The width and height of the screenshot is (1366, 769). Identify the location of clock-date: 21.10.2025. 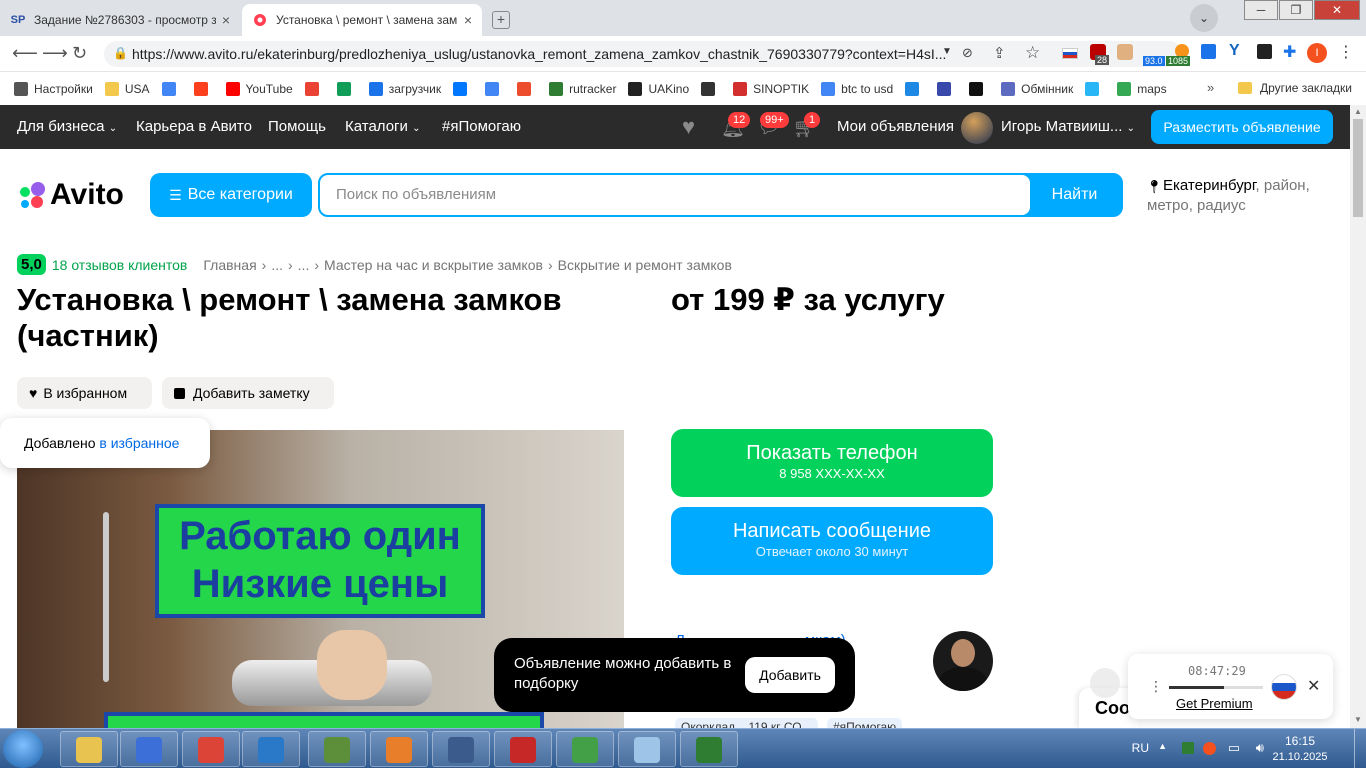
(1300, 757).